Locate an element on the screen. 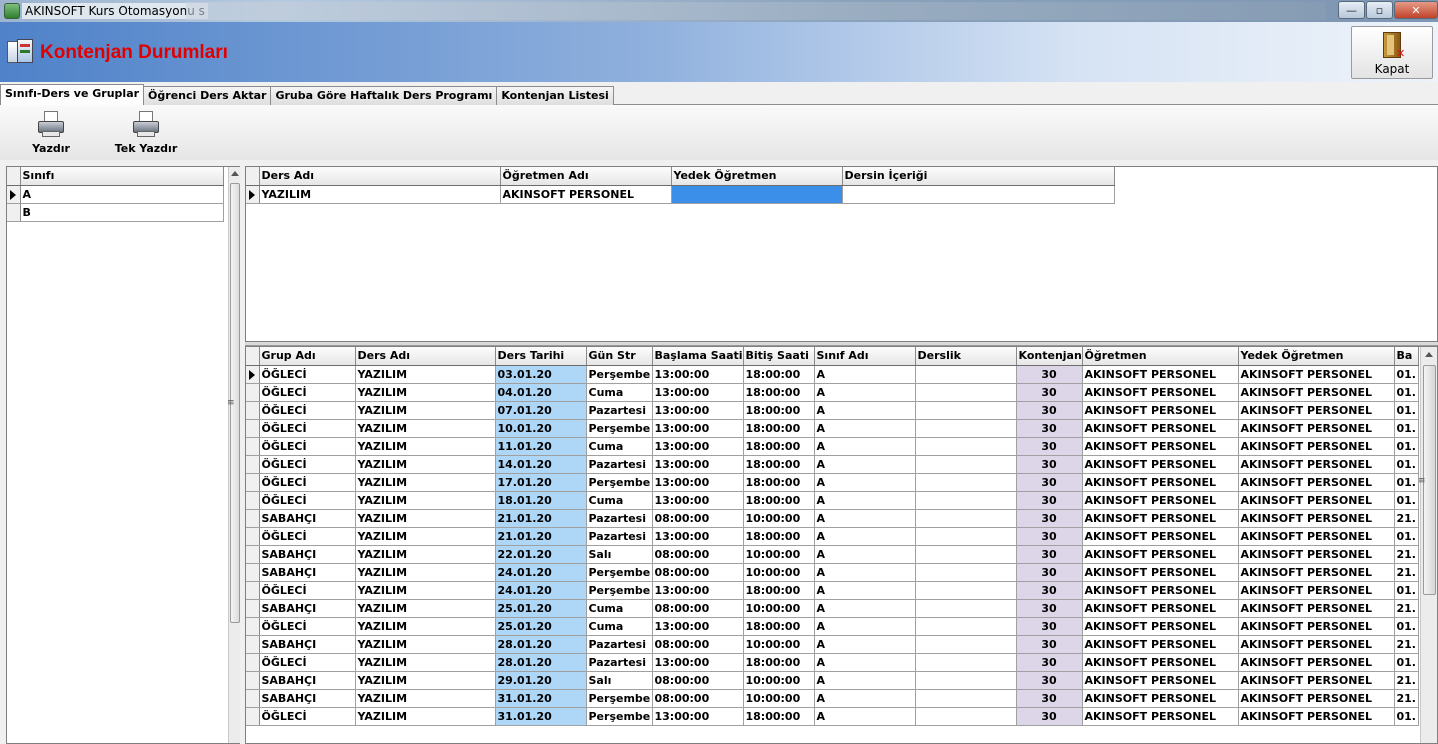 The height and width of the screenshot is (744, 1438). cell-ders-tarihi: 29.01.20 is located at coordinates (541, 680).